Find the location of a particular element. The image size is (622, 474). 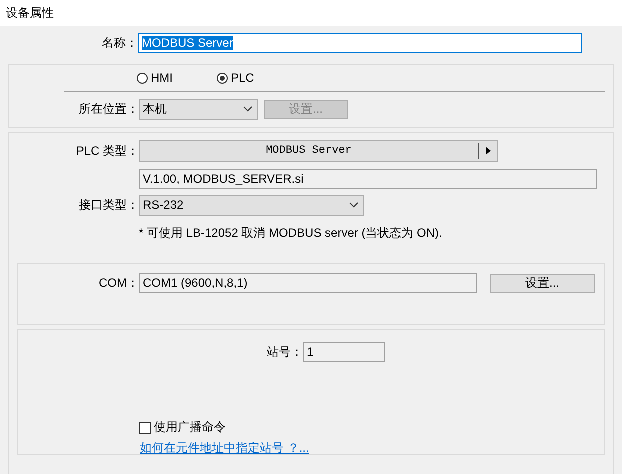

window-title: 设备属性 is located at coordinates (30, 13).